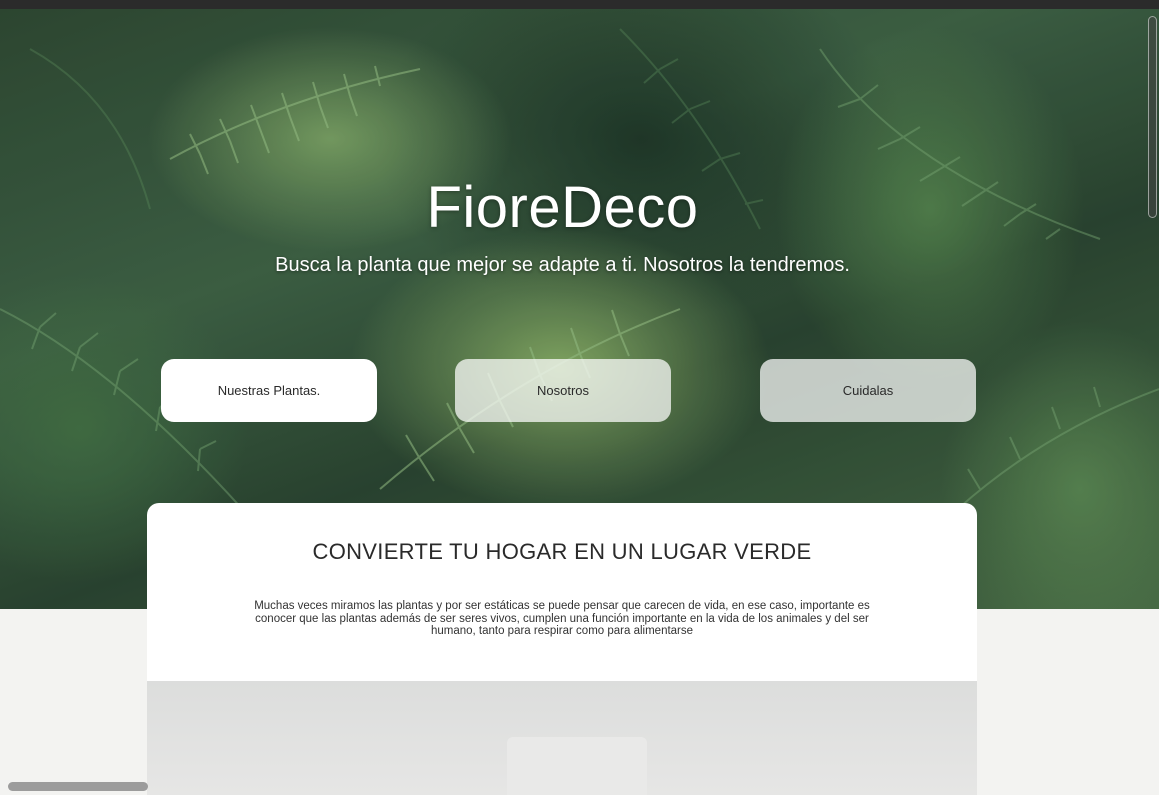  I want to click on nav-button-nuestras-plantas: Nuestras Plantas., so click(269, 390).